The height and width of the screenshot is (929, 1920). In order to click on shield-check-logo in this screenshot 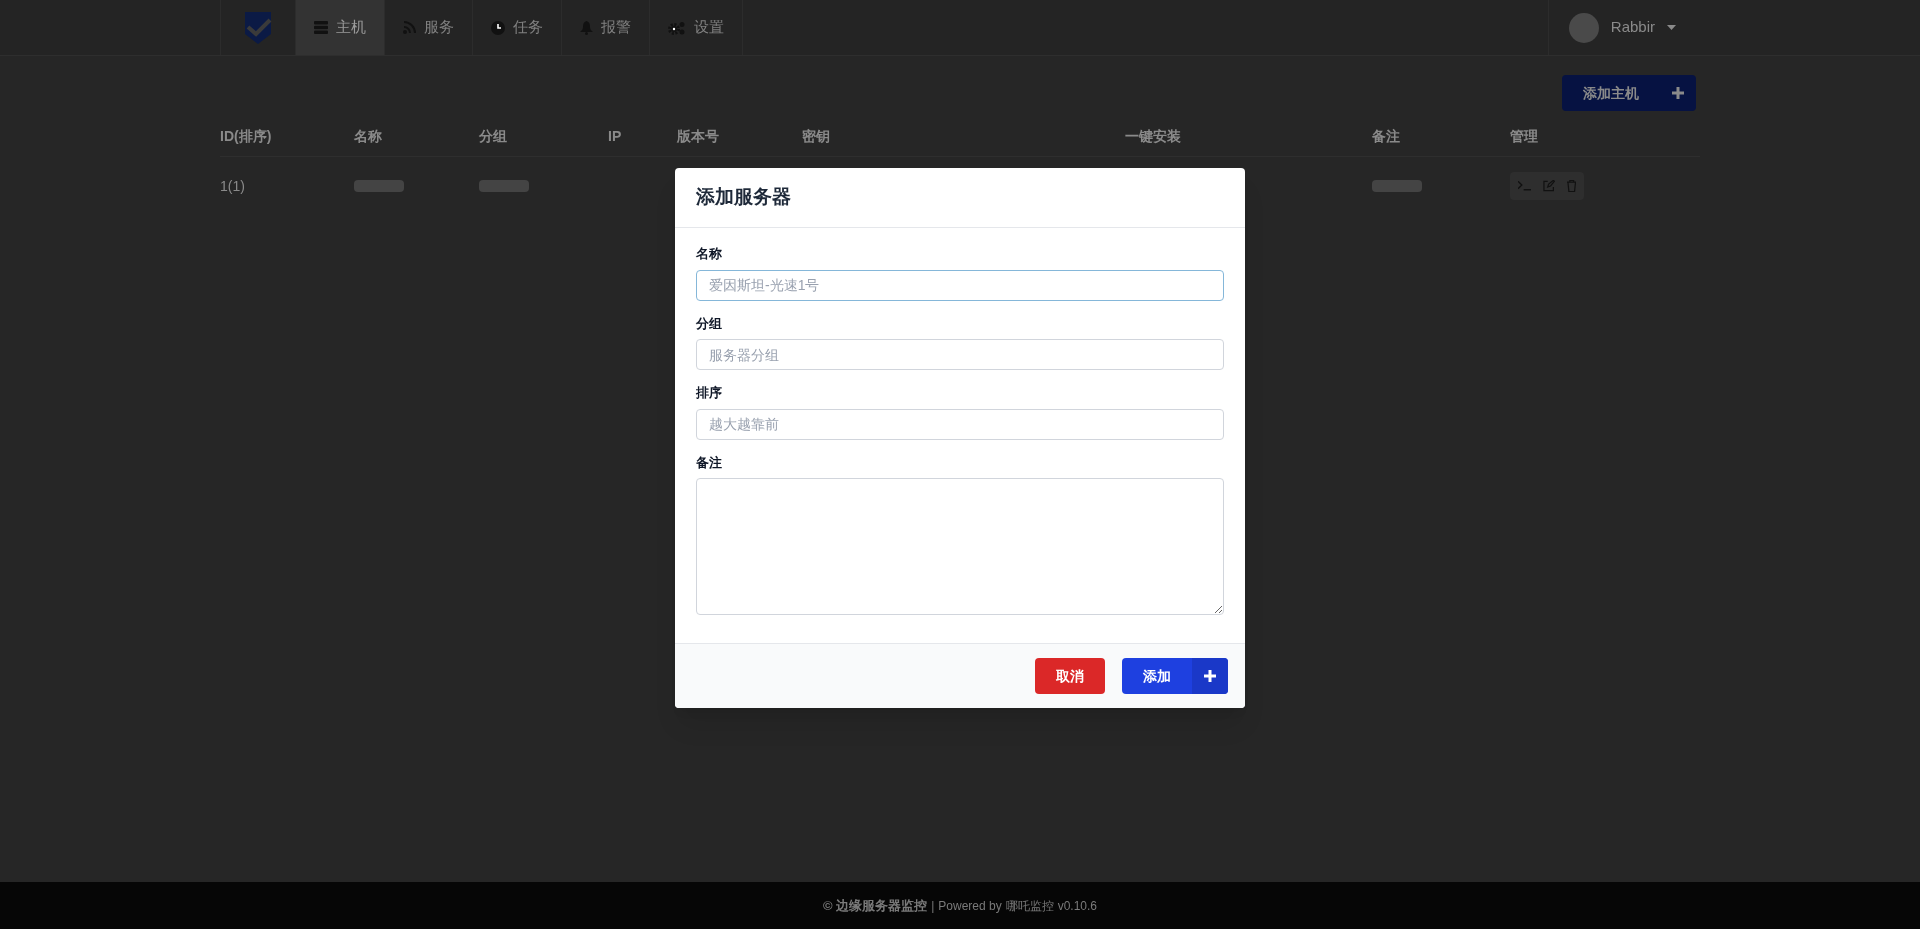, I will do `click(258, 27)`.